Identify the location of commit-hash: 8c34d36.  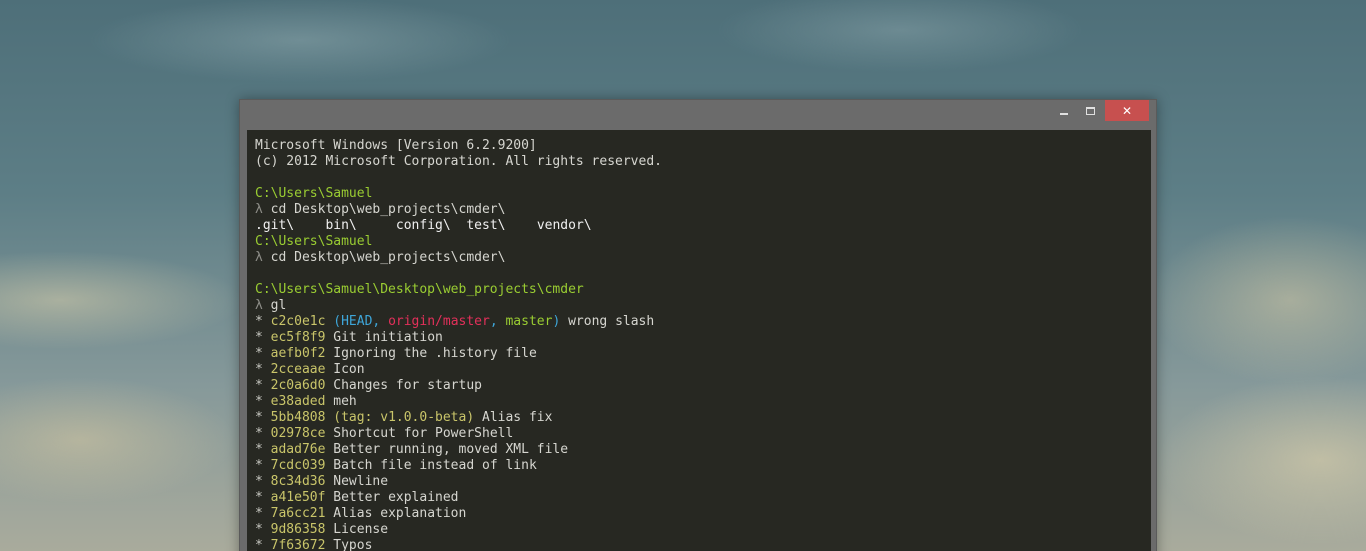
(298, 481).